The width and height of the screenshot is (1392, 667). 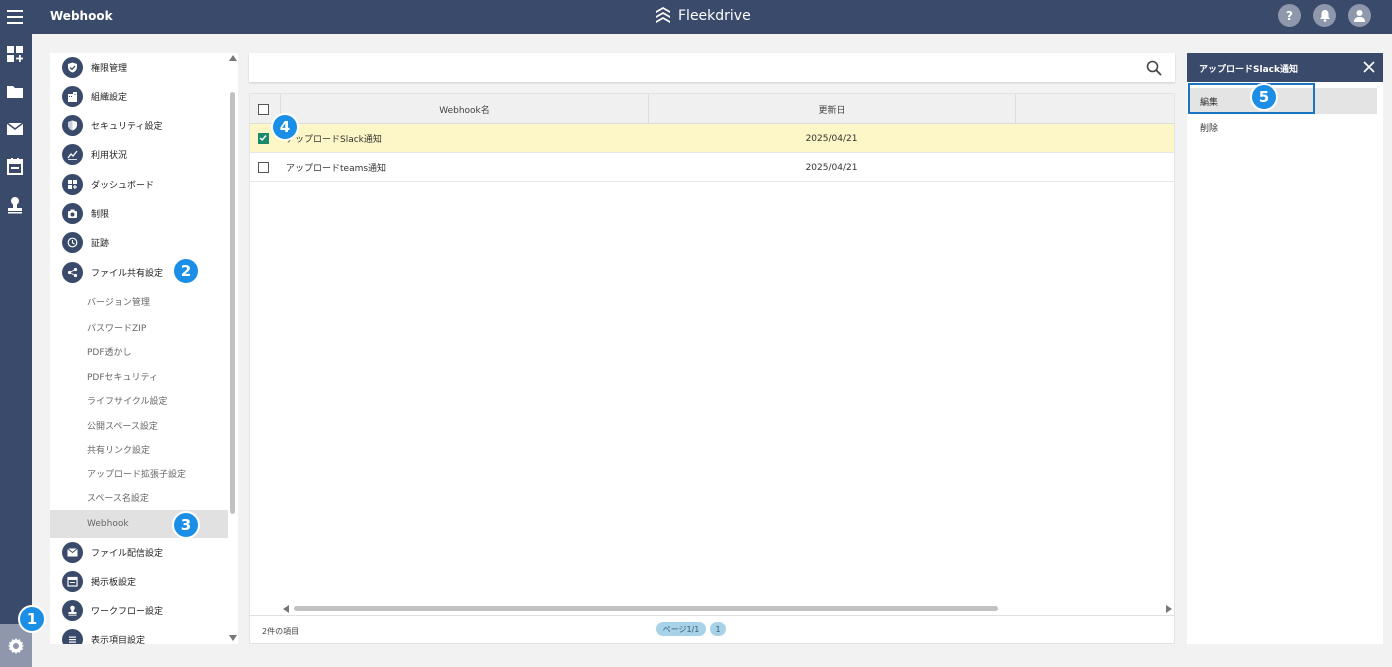 What do you see at coordinates (646, 608) in the screenshot?
I see `table-horizontal-scrollbar` at bounding box center [646, 608].